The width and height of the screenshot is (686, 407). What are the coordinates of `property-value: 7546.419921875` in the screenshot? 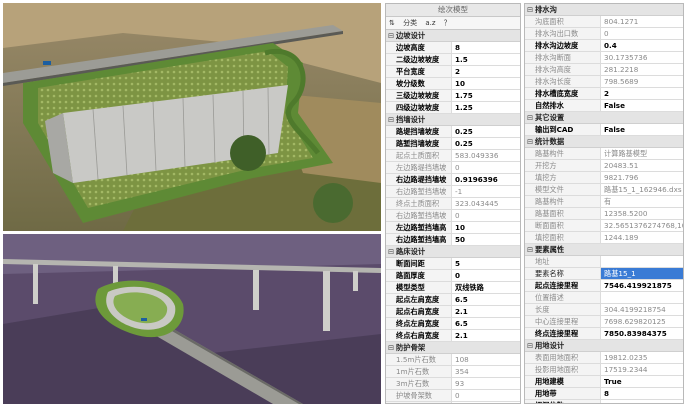 It's located at (642, 285).